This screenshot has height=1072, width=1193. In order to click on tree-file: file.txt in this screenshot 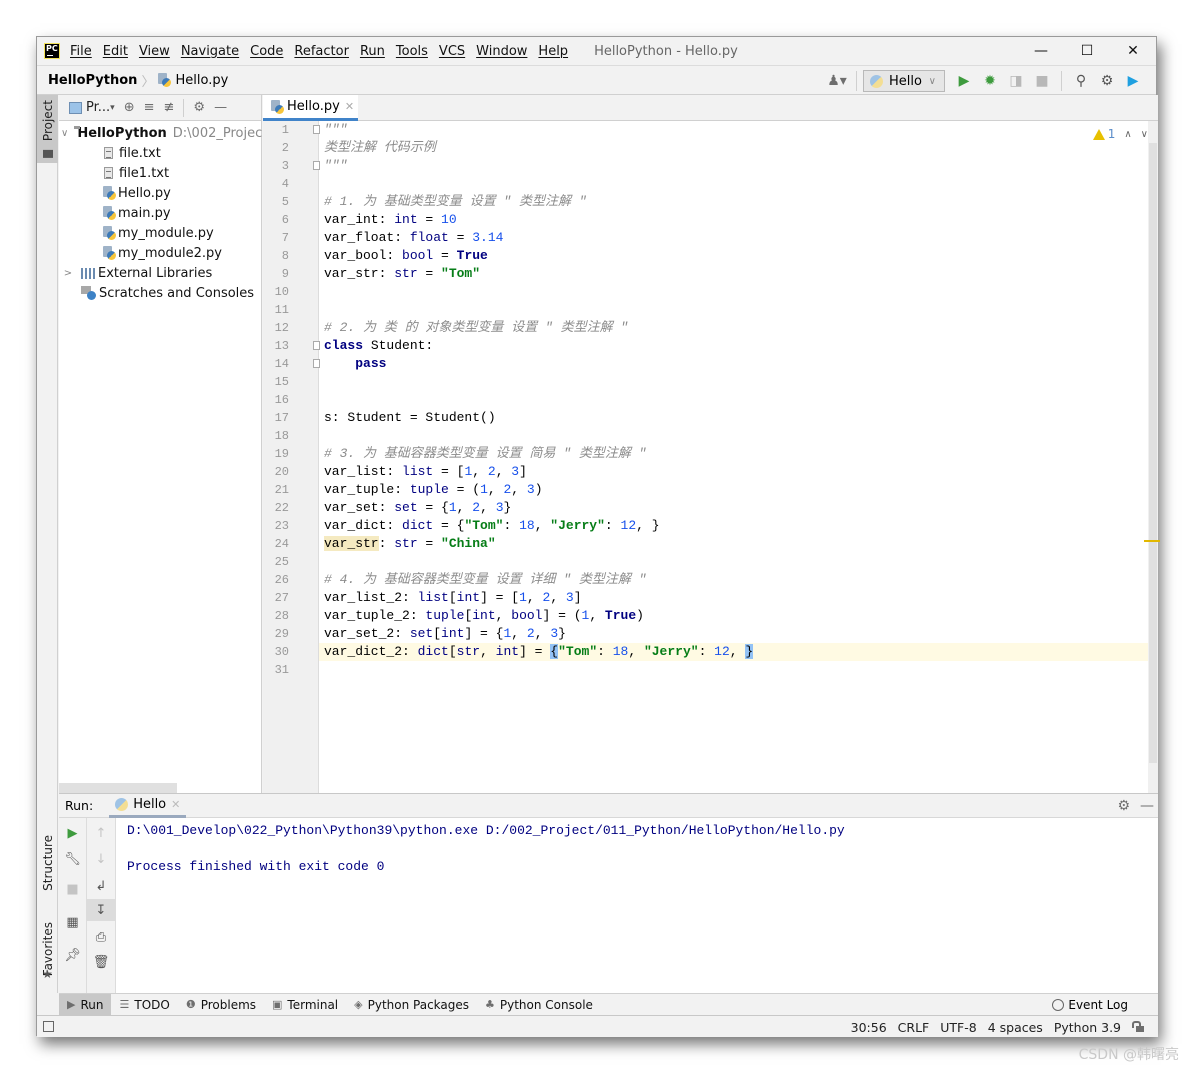, I will do `click(160, 153)`.